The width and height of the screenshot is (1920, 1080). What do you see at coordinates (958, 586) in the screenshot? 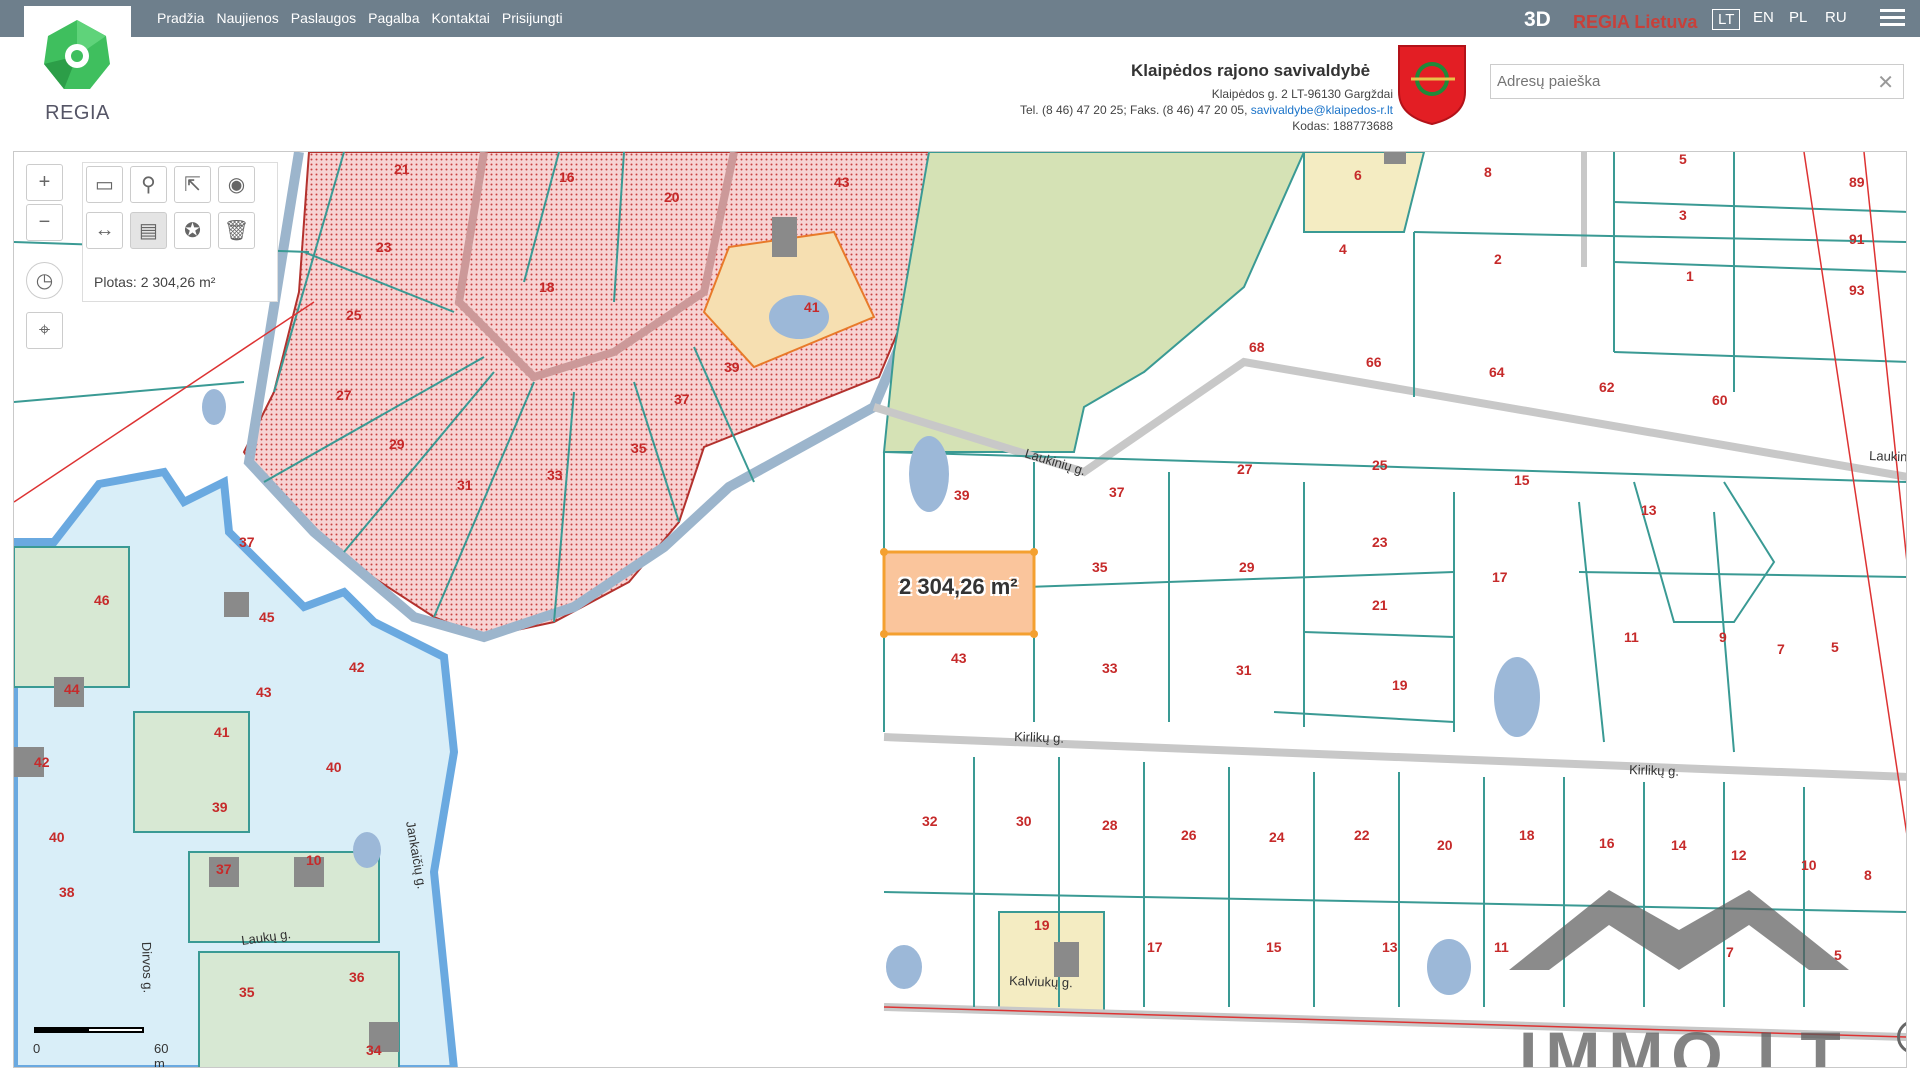
I see `selected-area-label: 2 304,26 m²` at bounding box center [958, 586].